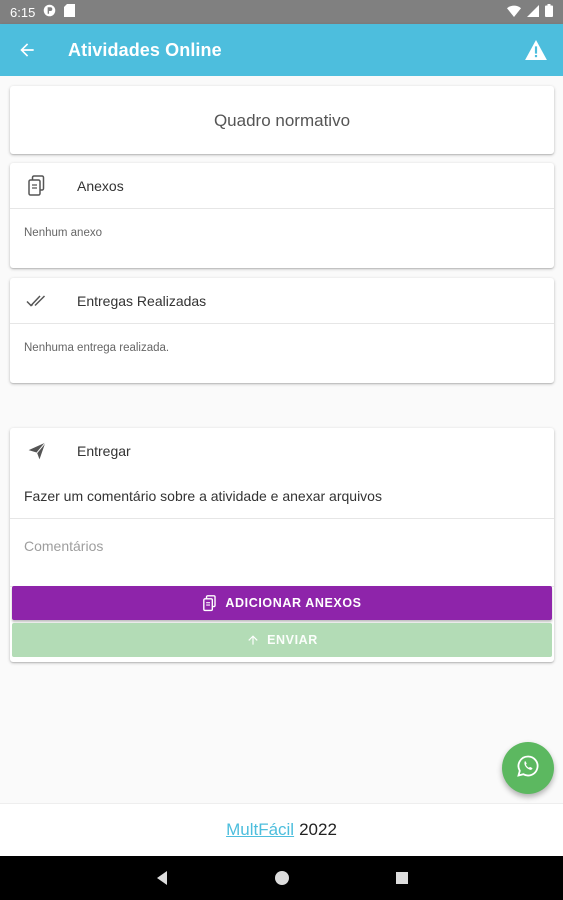  Describe the element at coordinates (536, 50) in the screenshot. I see `warning-icon` at that location.